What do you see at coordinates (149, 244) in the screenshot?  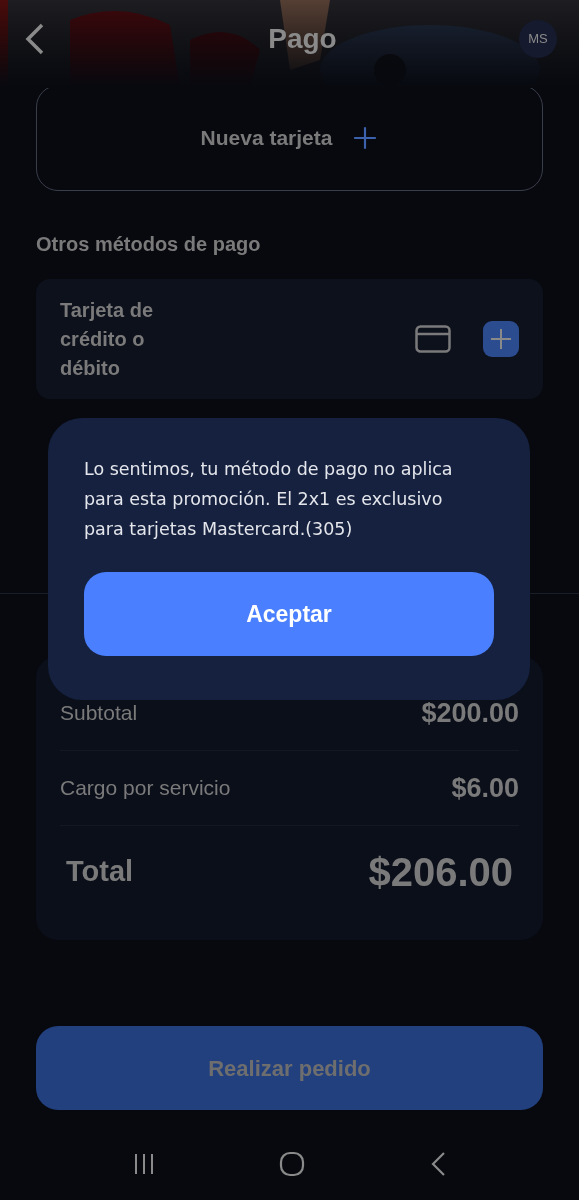 I see `section-title: Otros métodos de pago` at bounding box center [149, 244].